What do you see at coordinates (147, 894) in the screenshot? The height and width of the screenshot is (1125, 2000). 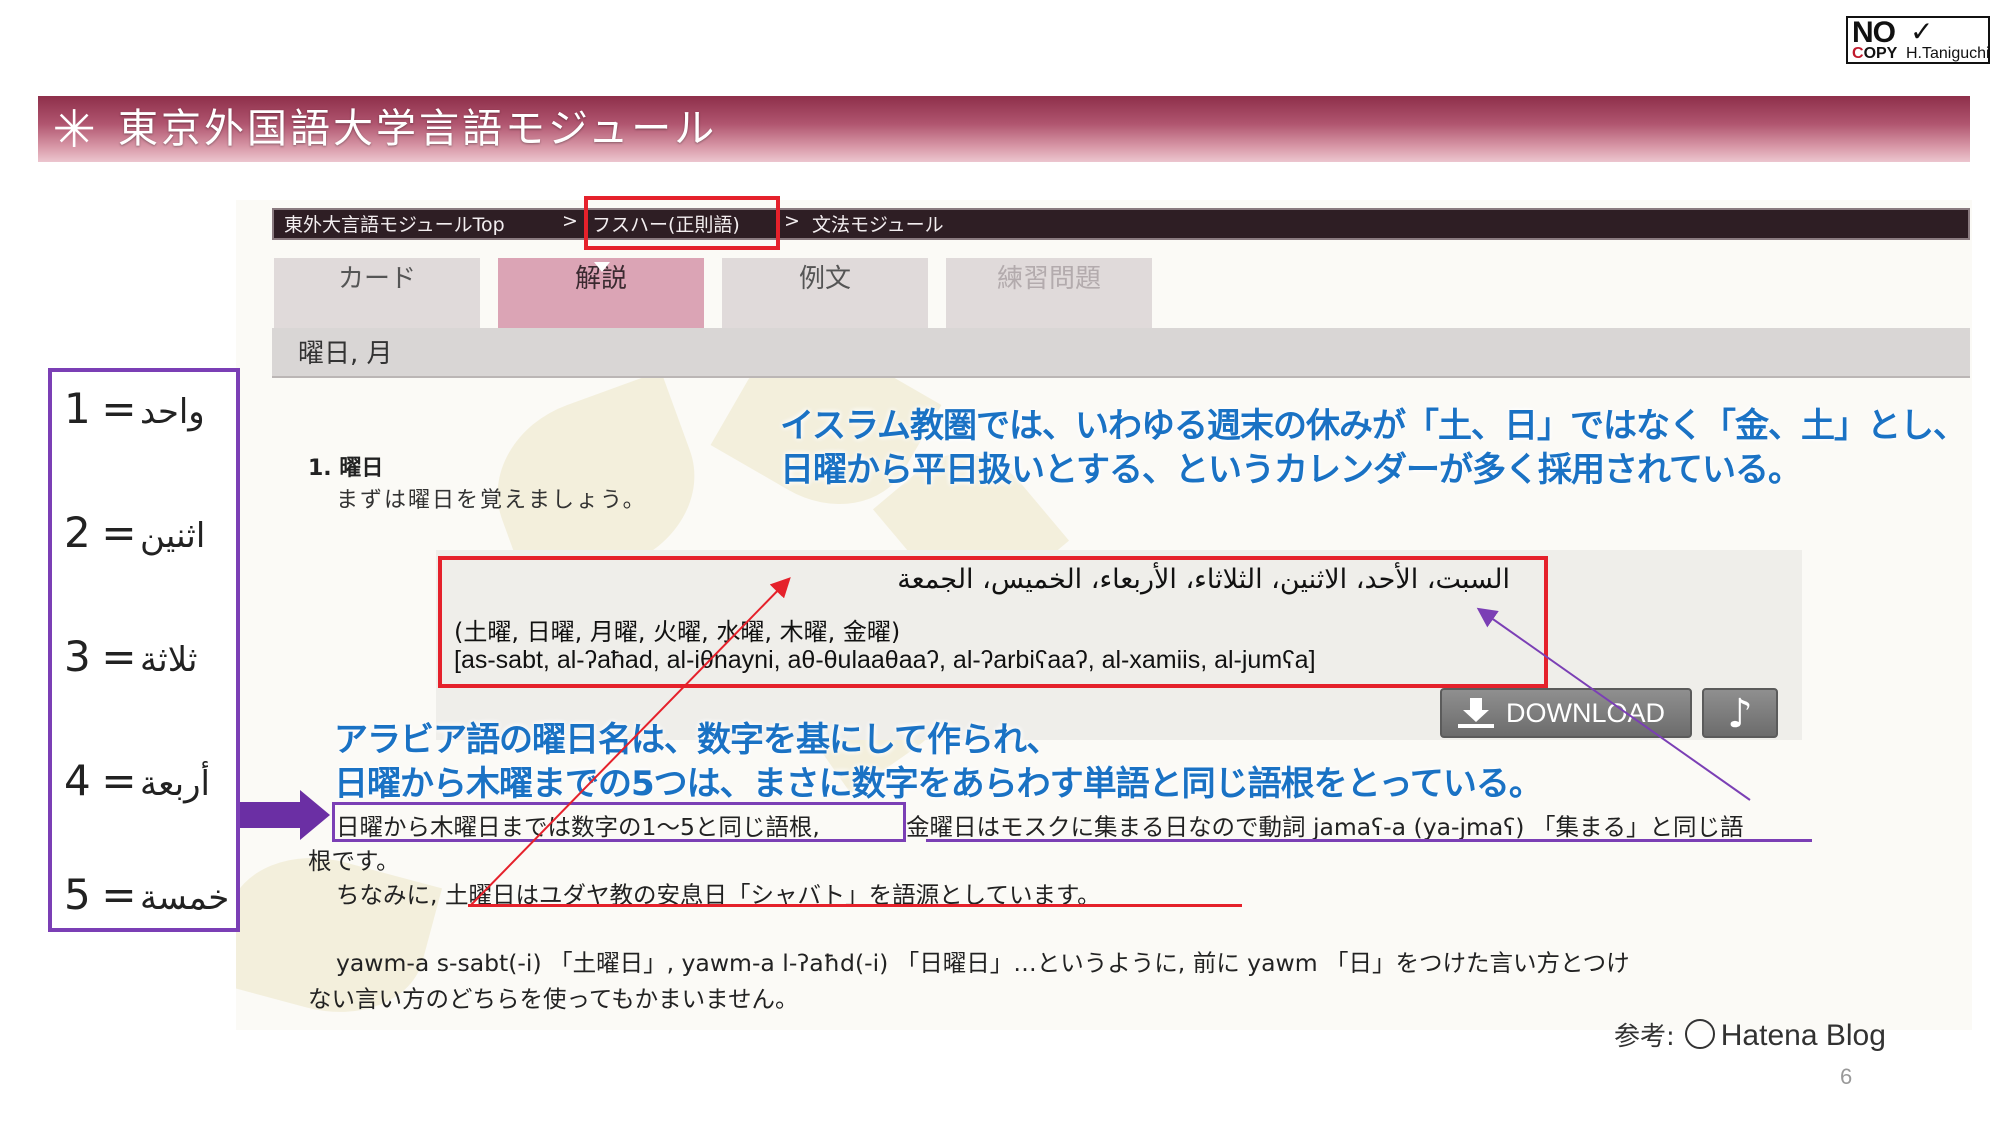 I see `number-row: 5 = خمسة` at bounding box center [147, 894].